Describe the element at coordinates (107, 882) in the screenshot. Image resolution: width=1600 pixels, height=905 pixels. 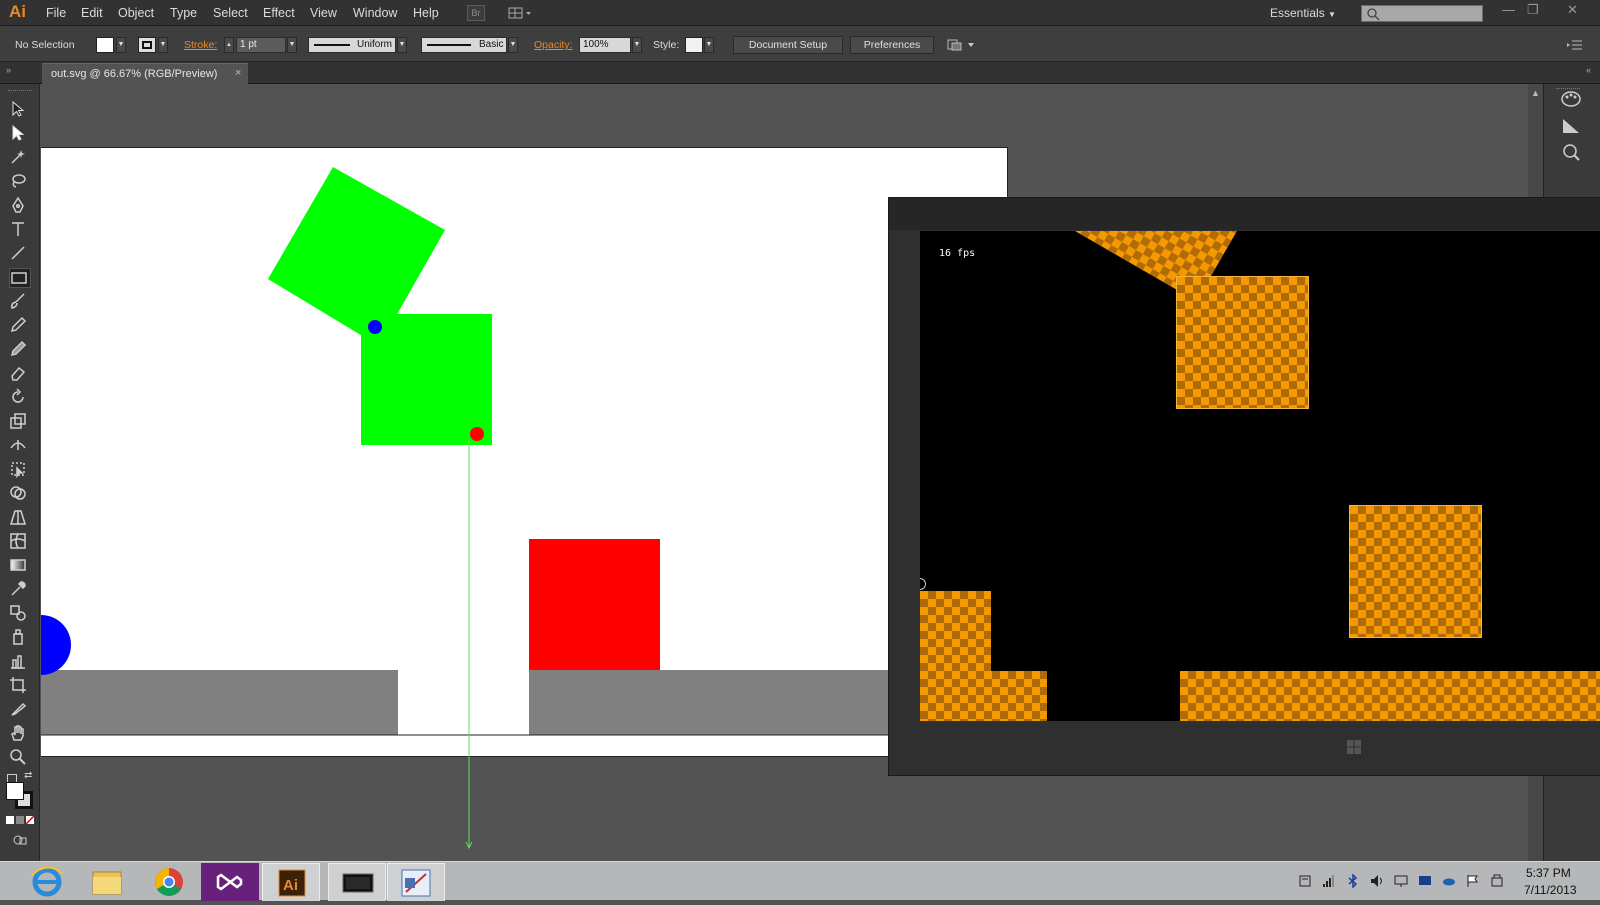
I see `taskbar-file-explorer` at that location.